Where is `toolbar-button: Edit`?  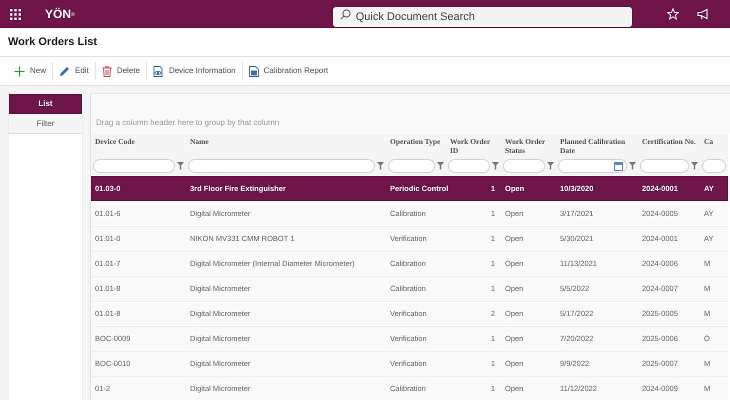 toolbar-button: Edit is located at coordinates (74, 71).